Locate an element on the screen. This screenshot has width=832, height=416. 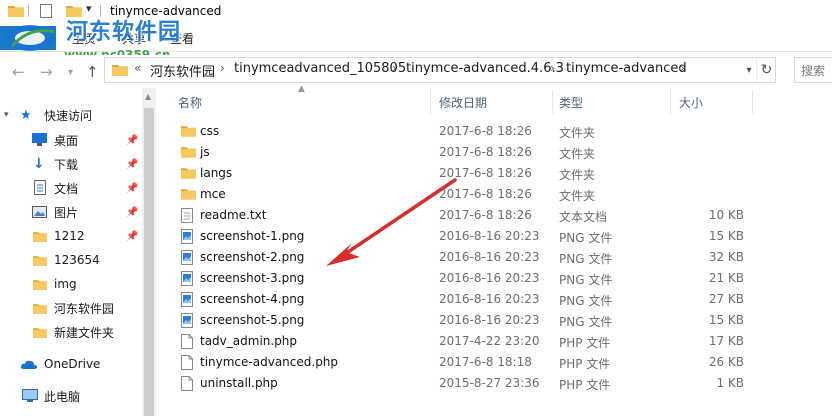
sidebar-item-1212: 1212 is located at coordinates (70, 236).